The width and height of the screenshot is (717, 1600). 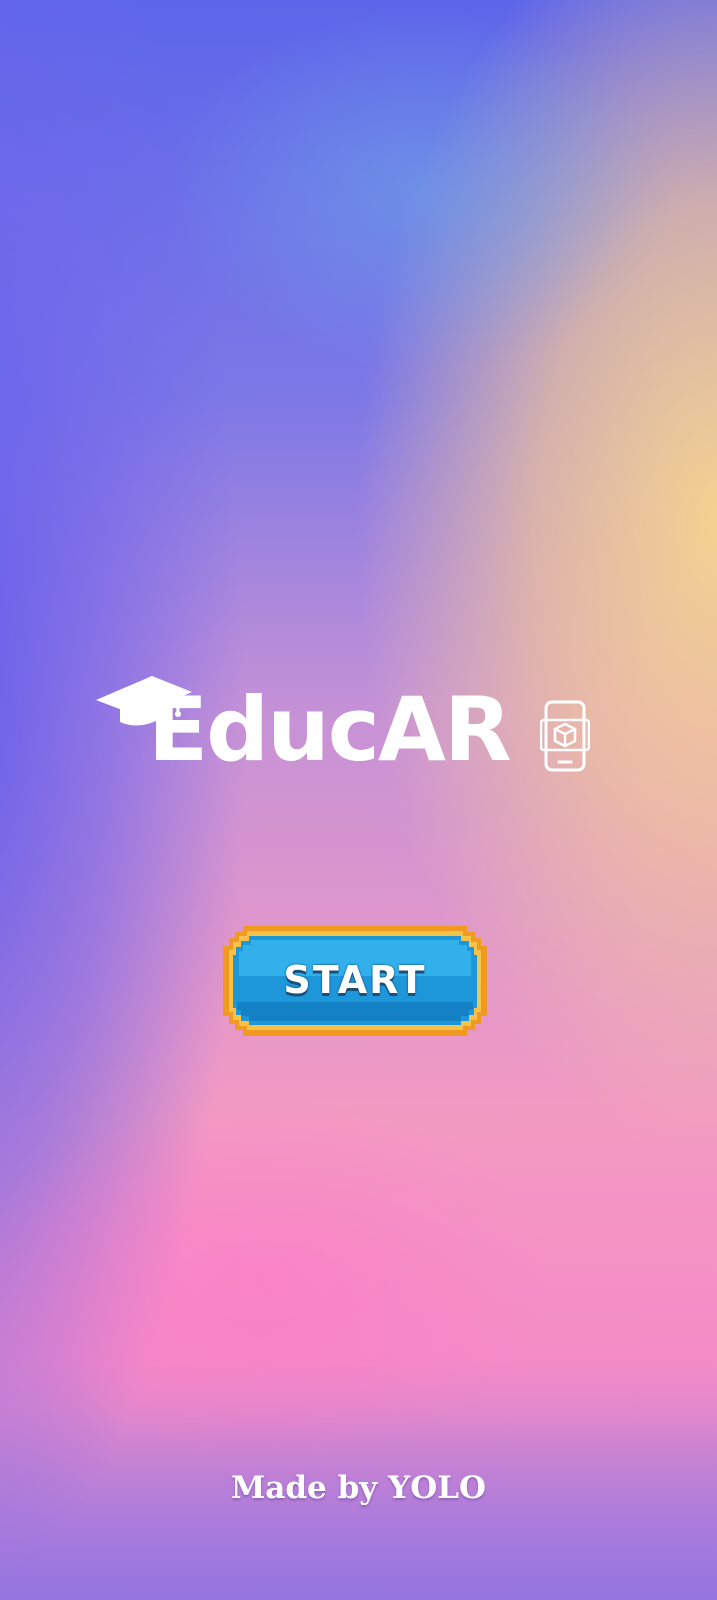 What do you see at coordinates (330, 729) in the screenshot?
I see `app-title: EducAR` at bounding box center [330, 729].